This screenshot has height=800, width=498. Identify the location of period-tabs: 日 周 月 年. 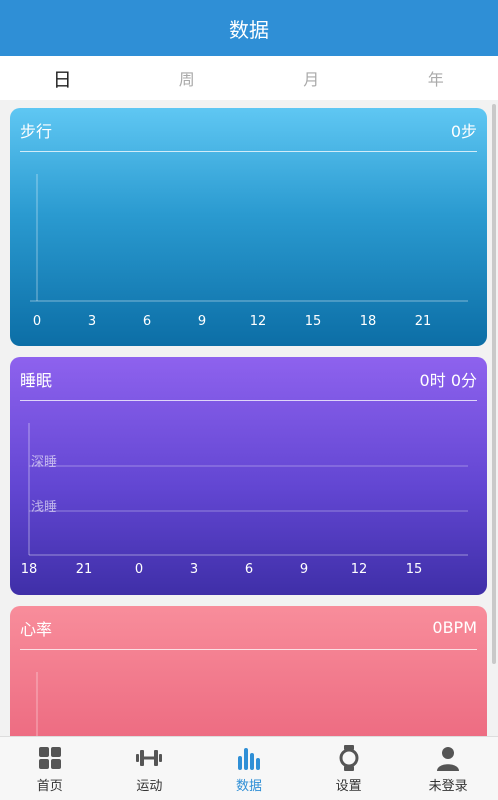
(249, 78).